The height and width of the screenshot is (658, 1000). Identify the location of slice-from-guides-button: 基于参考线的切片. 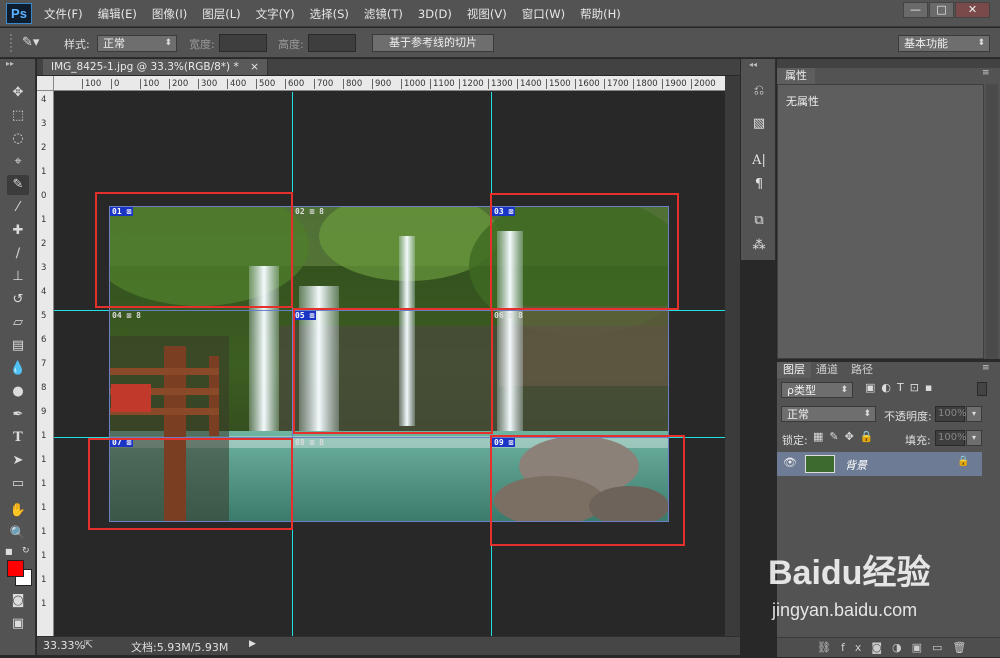
(433, 43).